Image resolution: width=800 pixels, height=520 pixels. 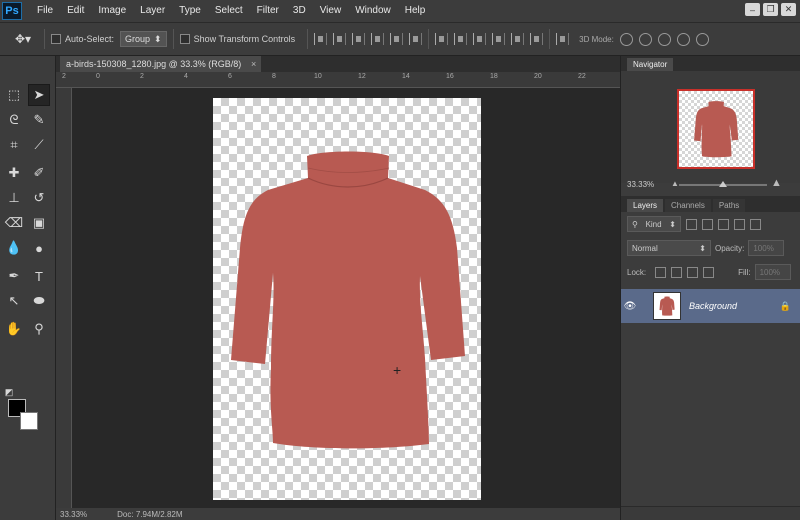 What do you see at coordinates (630, 306) in the screenshot?
I see `visibility-eye-icon: 👁` at bounding box center [630, 306].